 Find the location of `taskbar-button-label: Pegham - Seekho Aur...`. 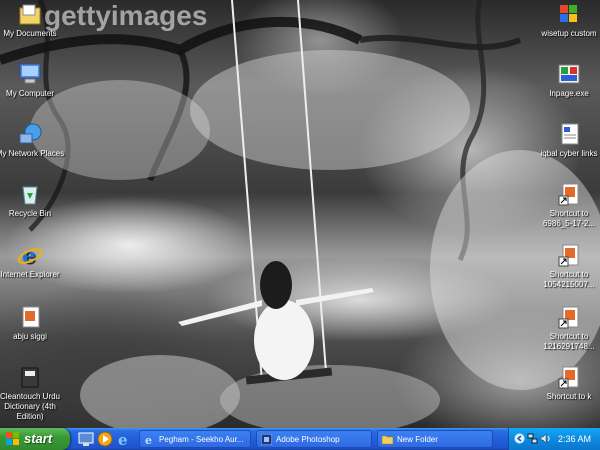

taskbar-button-label: Pegham - Seekho Aur... is located at coordinates (201, 439).